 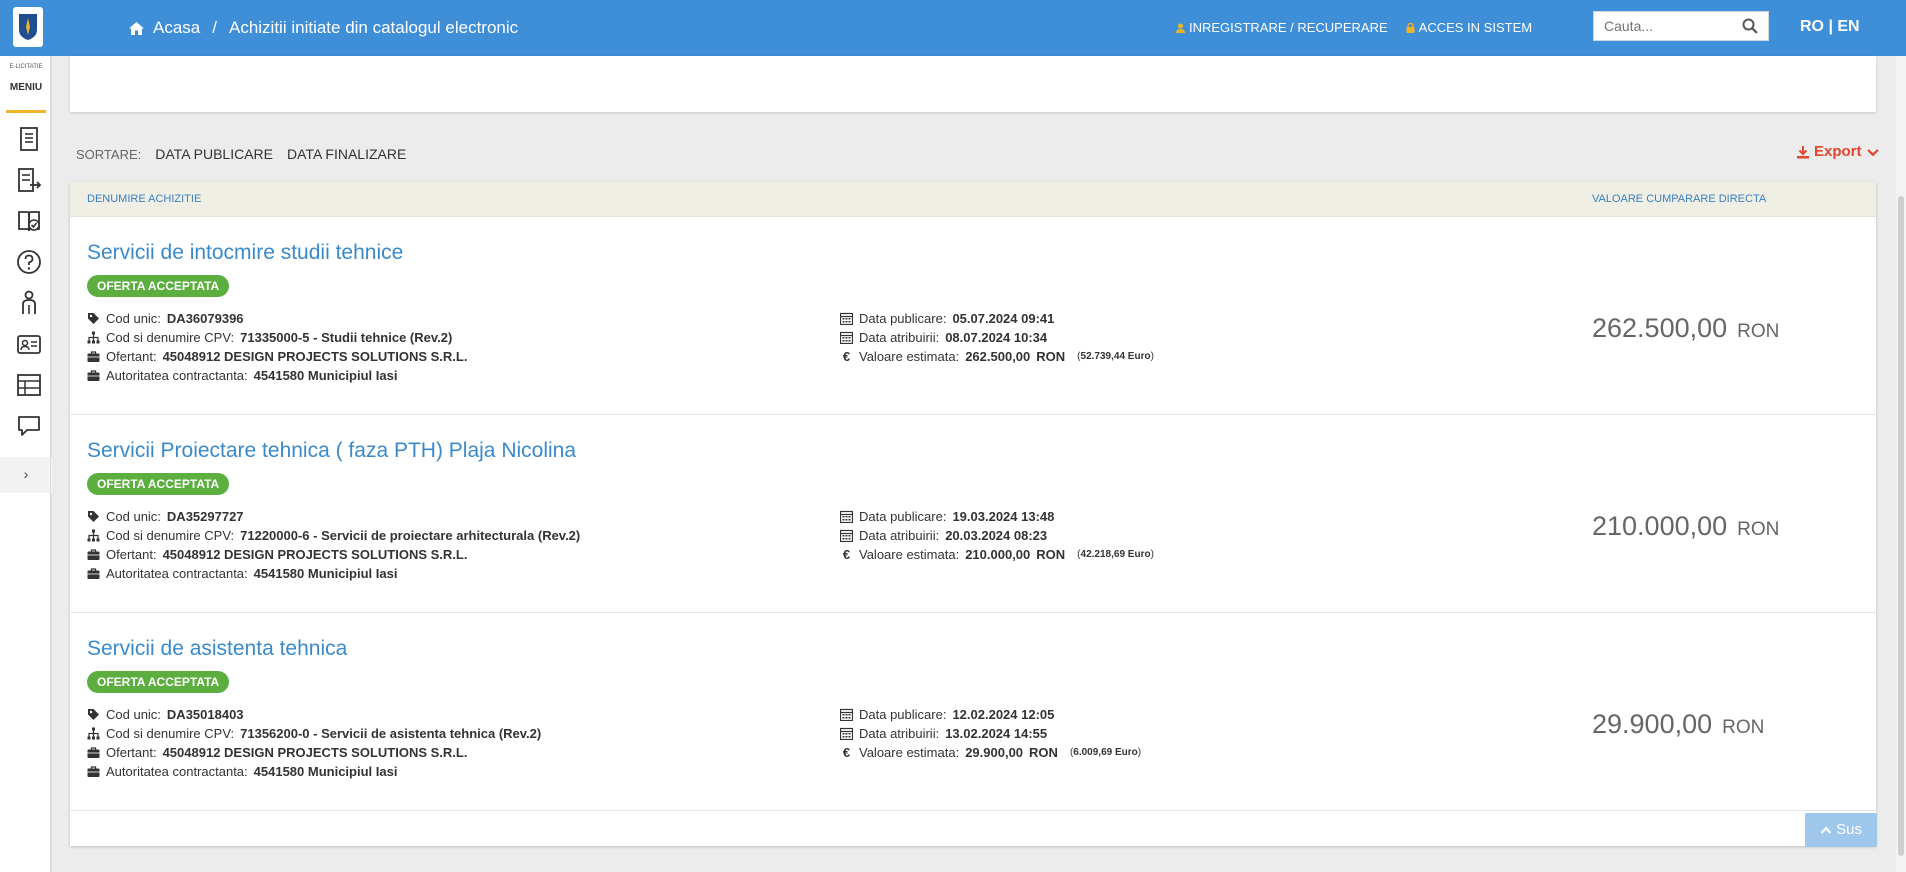 What do you see at coordinates (1686, 328) in the screenshot?
I see `price-value: 262.500,00 RON` at bounding box center [1686, 328].